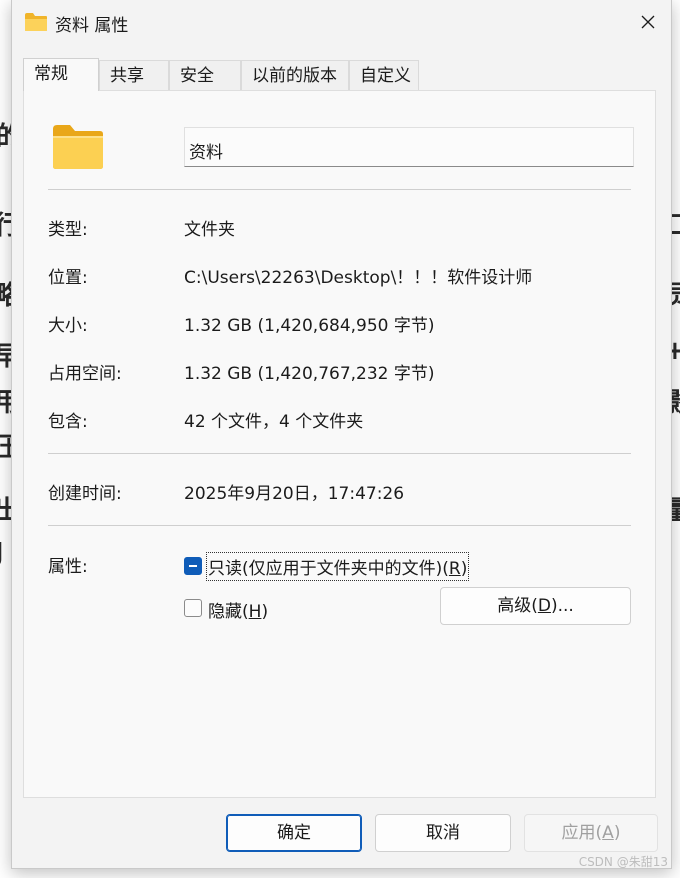  Describe the element at coordinates (617, 833) in the screenshot. I see `apply-text-end: )` at that location.